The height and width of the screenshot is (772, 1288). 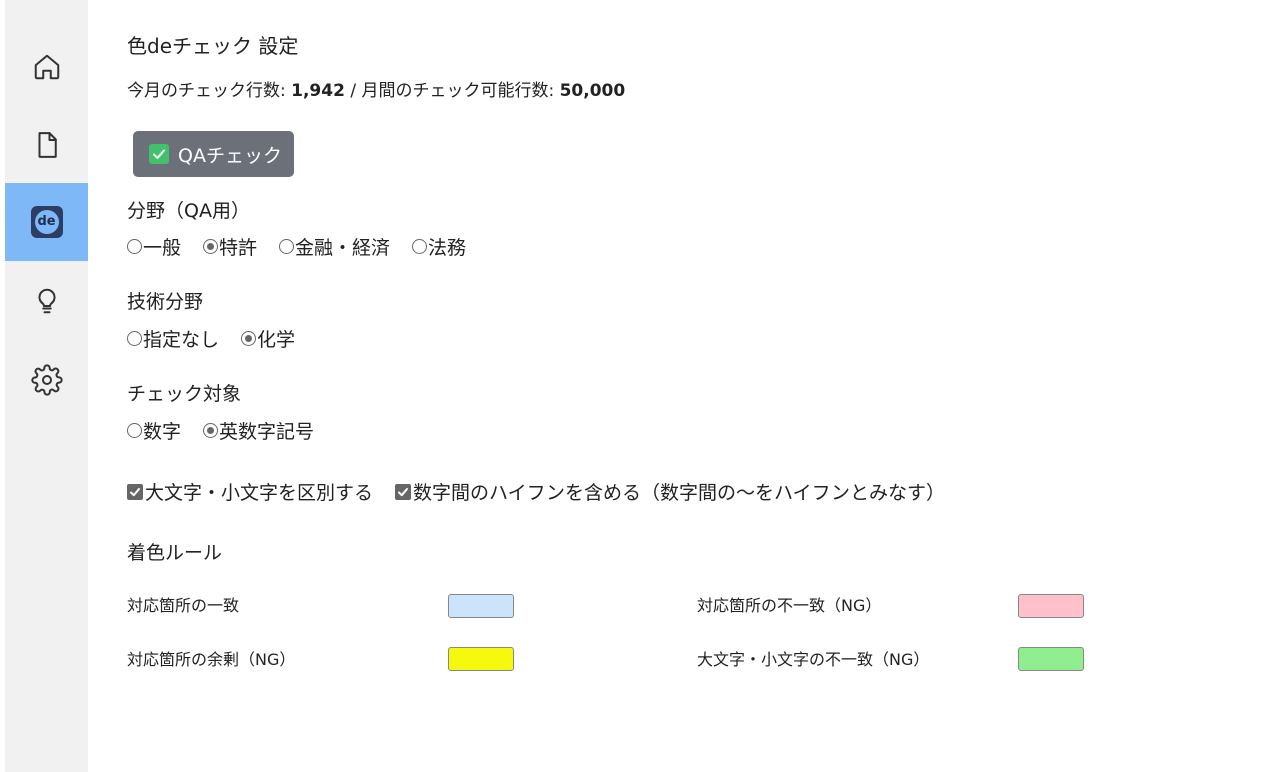 I want to click on radio-label: 数字, so click(x=162, y=432).